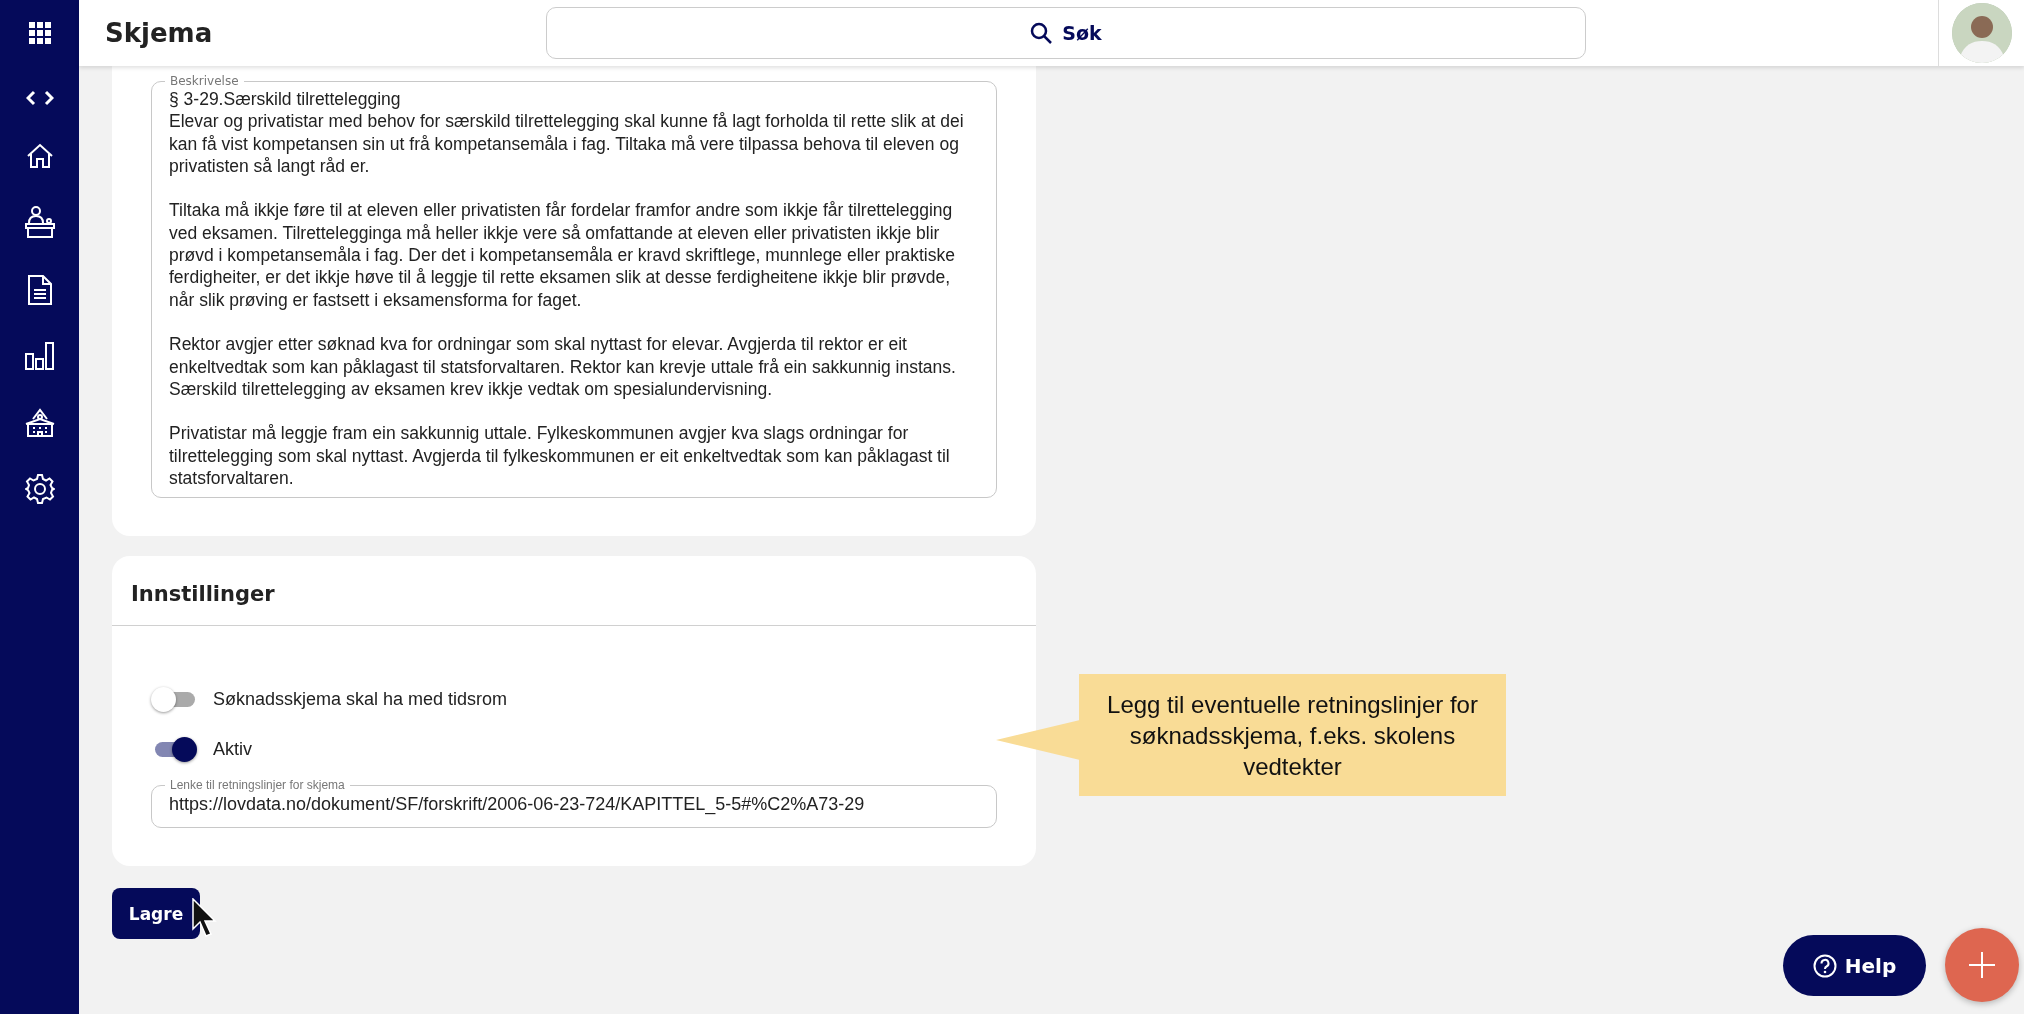  Describe the element at coordinates (174, 699) in the screenshot. I see `toggle-switch` at that location.